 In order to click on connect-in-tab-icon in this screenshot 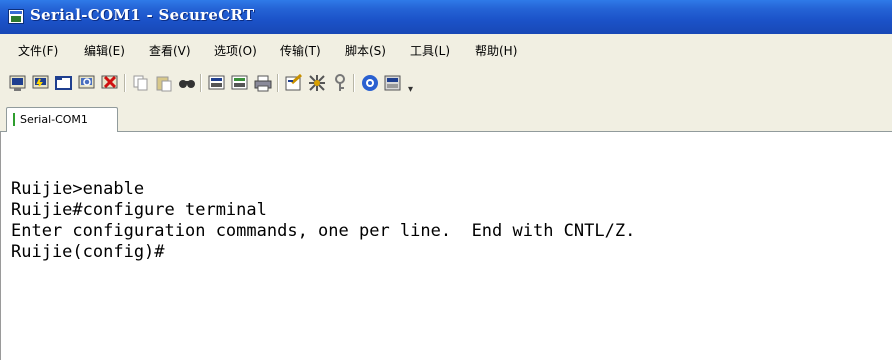, I will do `click(64, 83)`.